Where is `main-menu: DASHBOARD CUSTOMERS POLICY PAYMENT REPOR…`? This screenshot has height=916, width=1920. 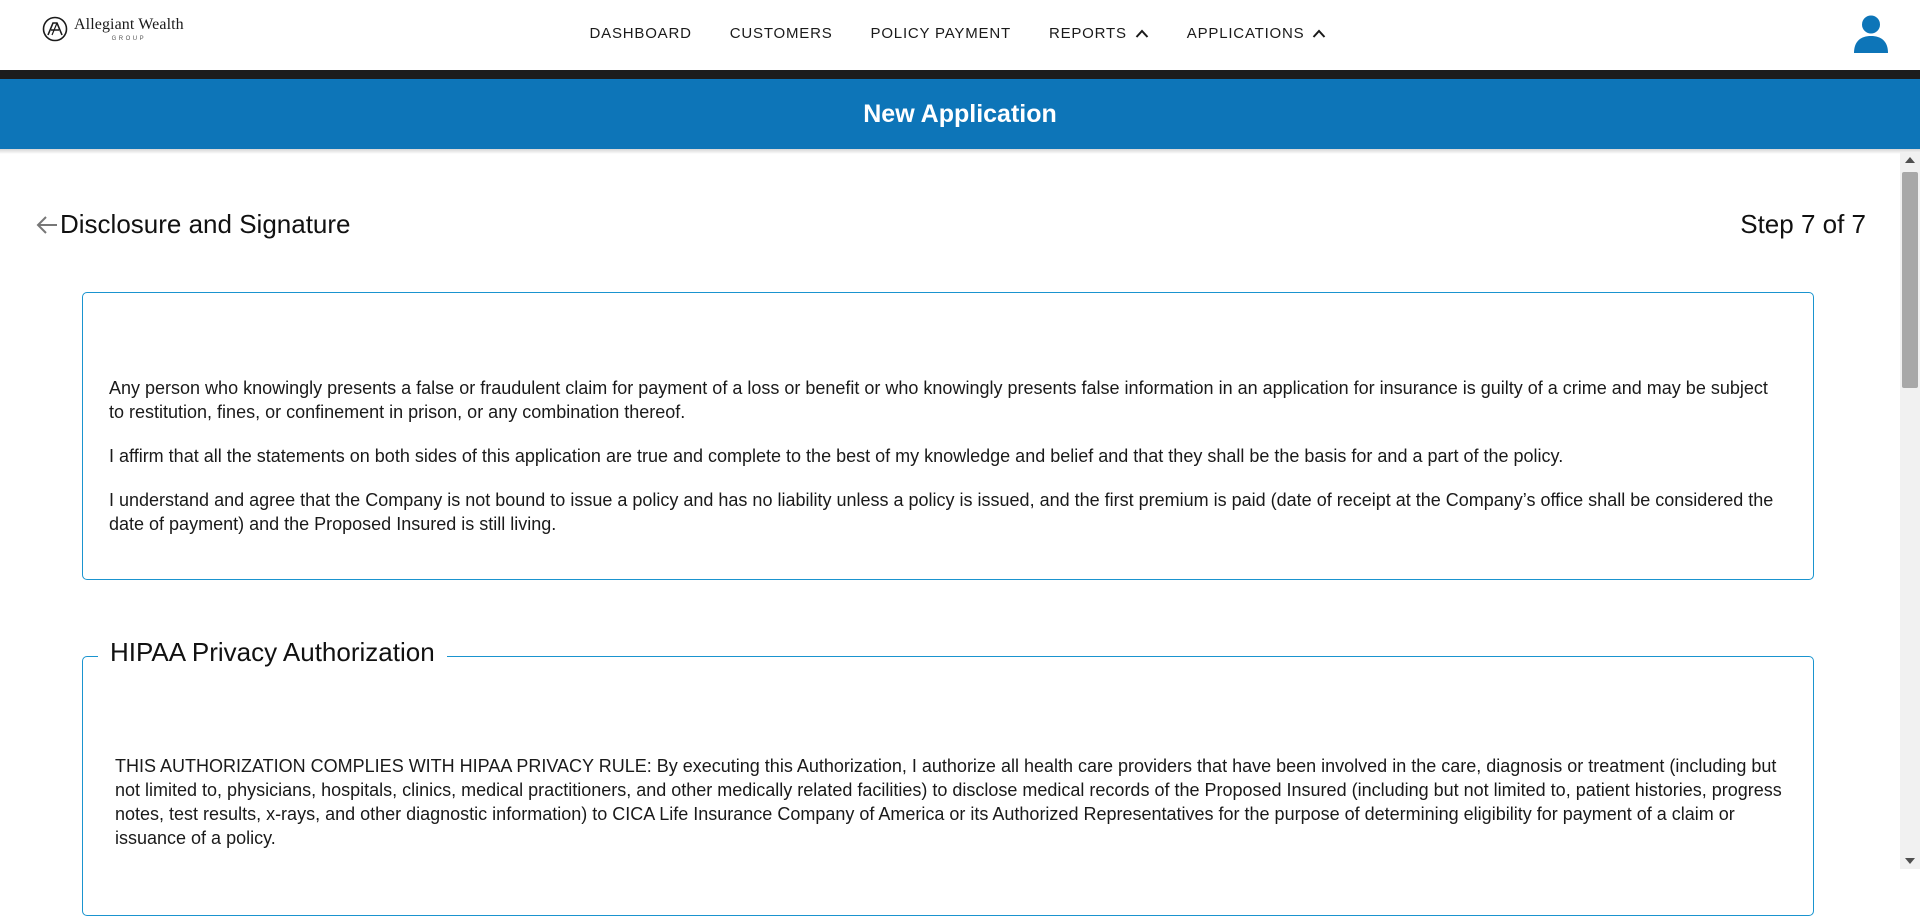
main-menu: DASHBOARD CUSTOMERS POLICY PAYMENT REPOR… is located at coordinates (960, 35).